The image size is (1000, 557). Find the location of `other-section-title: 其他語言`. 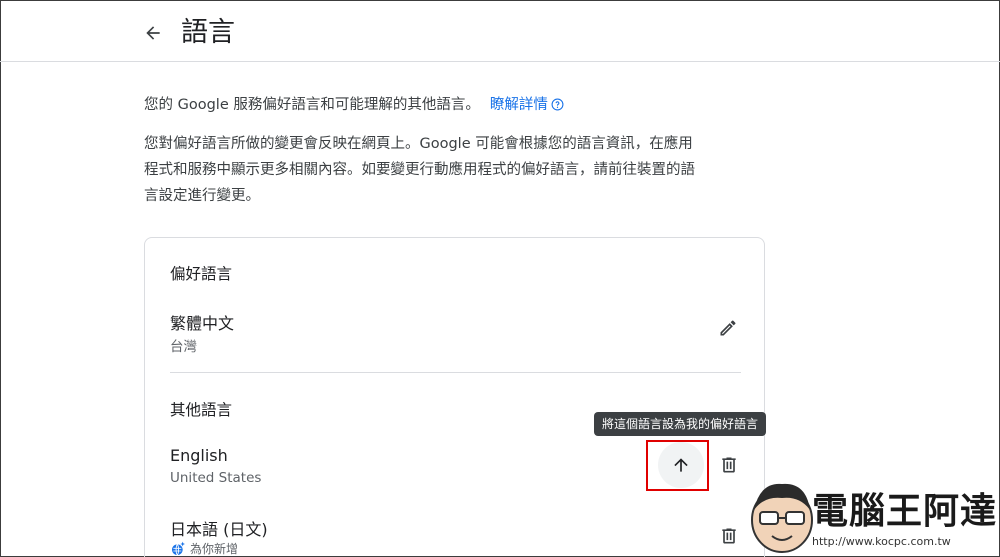

other-section-title: 其他語言 is located at coordinates (201, 410).